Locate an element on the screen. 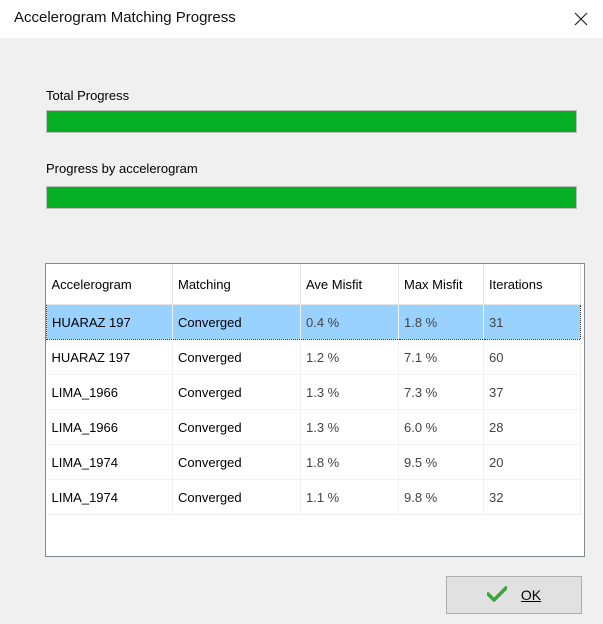 Image resolution: width=603 pixels, height=624 pixels. column-header-matching: Matching is located at coordinates (236, 284).